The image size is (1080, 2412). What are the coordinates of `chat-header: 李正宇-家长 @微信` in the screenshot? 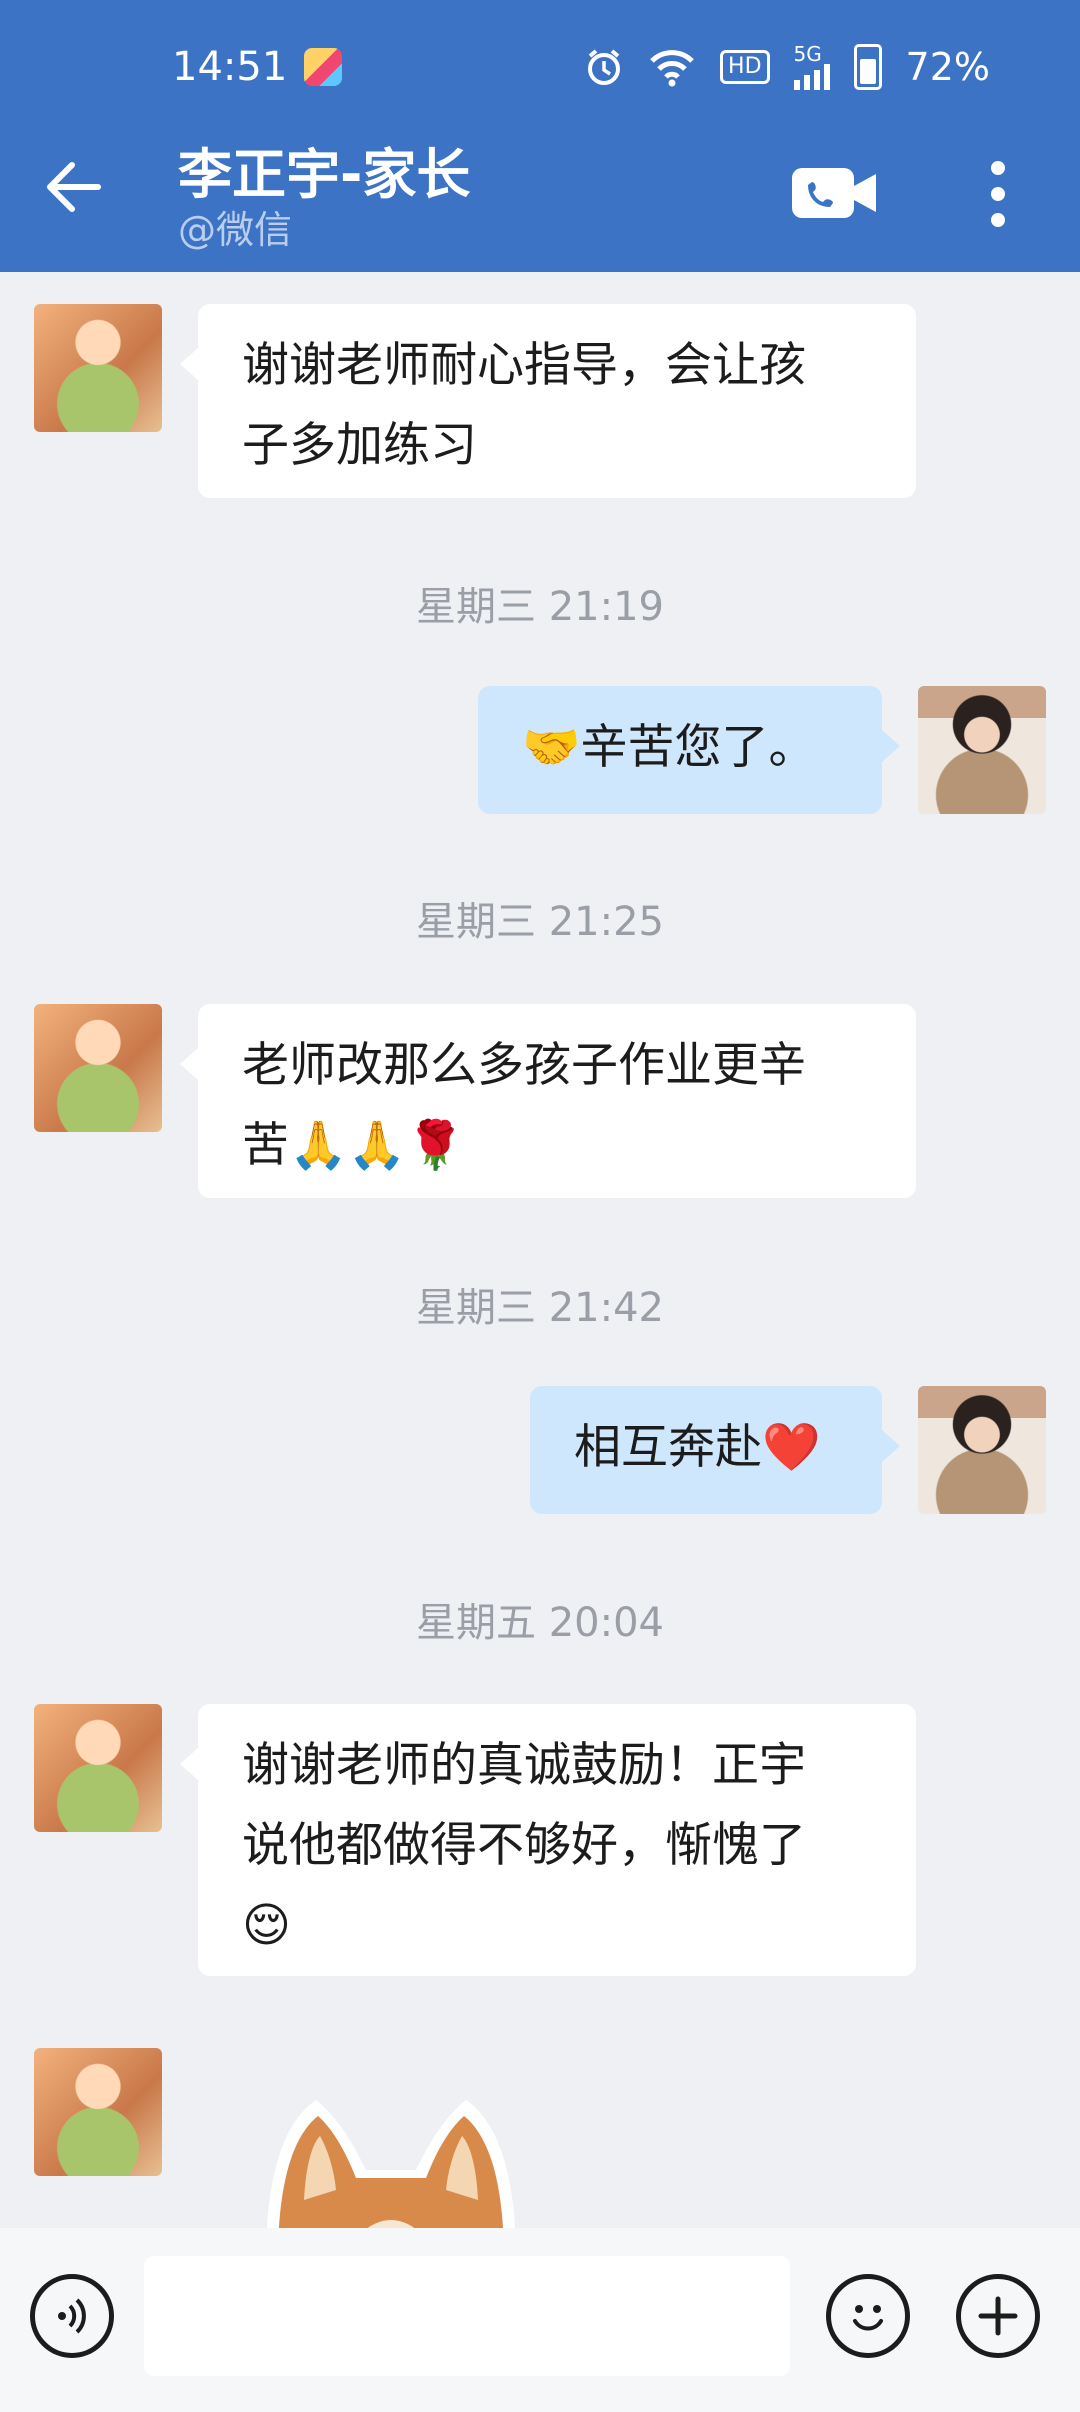 It's located at (540, 206).